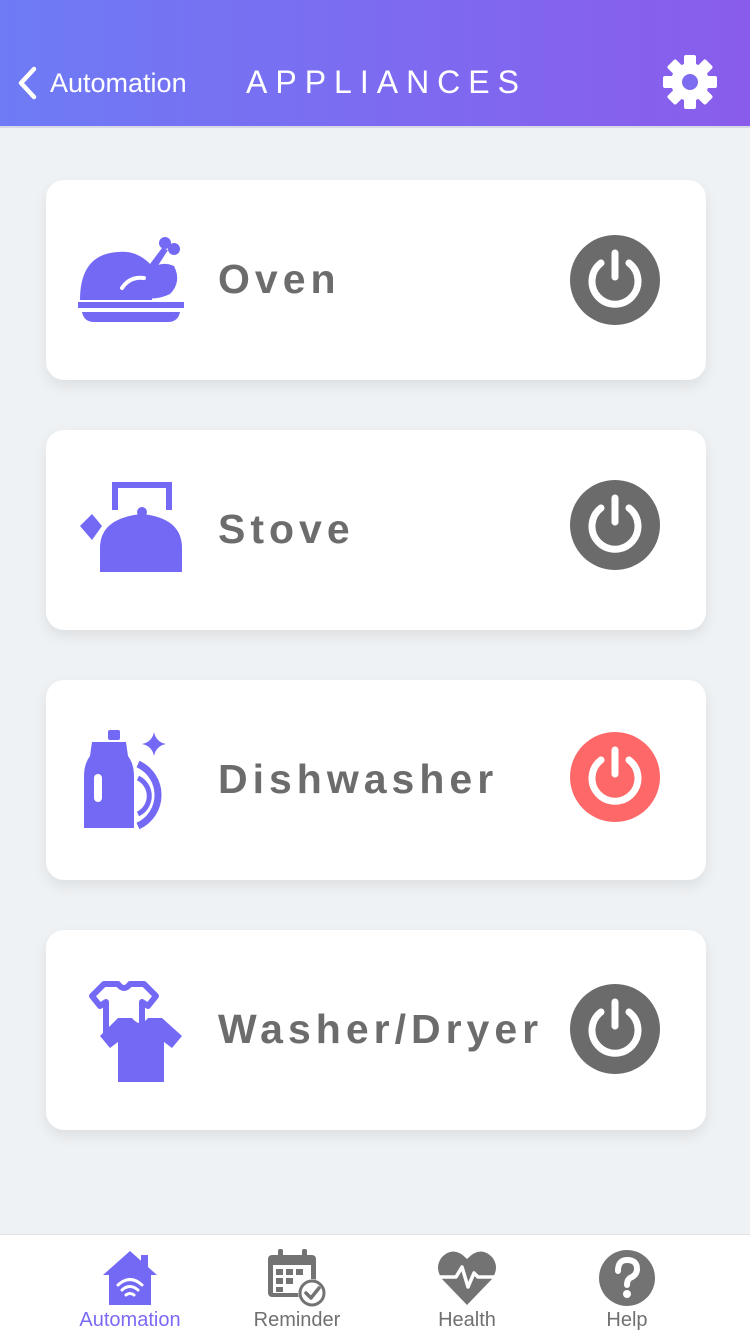 The image size is (750, 1335). What do you see at coordinates (386, 82) in the screenshot?
I see `page-title: APPLIANCES` at bounding box center [386, 82].